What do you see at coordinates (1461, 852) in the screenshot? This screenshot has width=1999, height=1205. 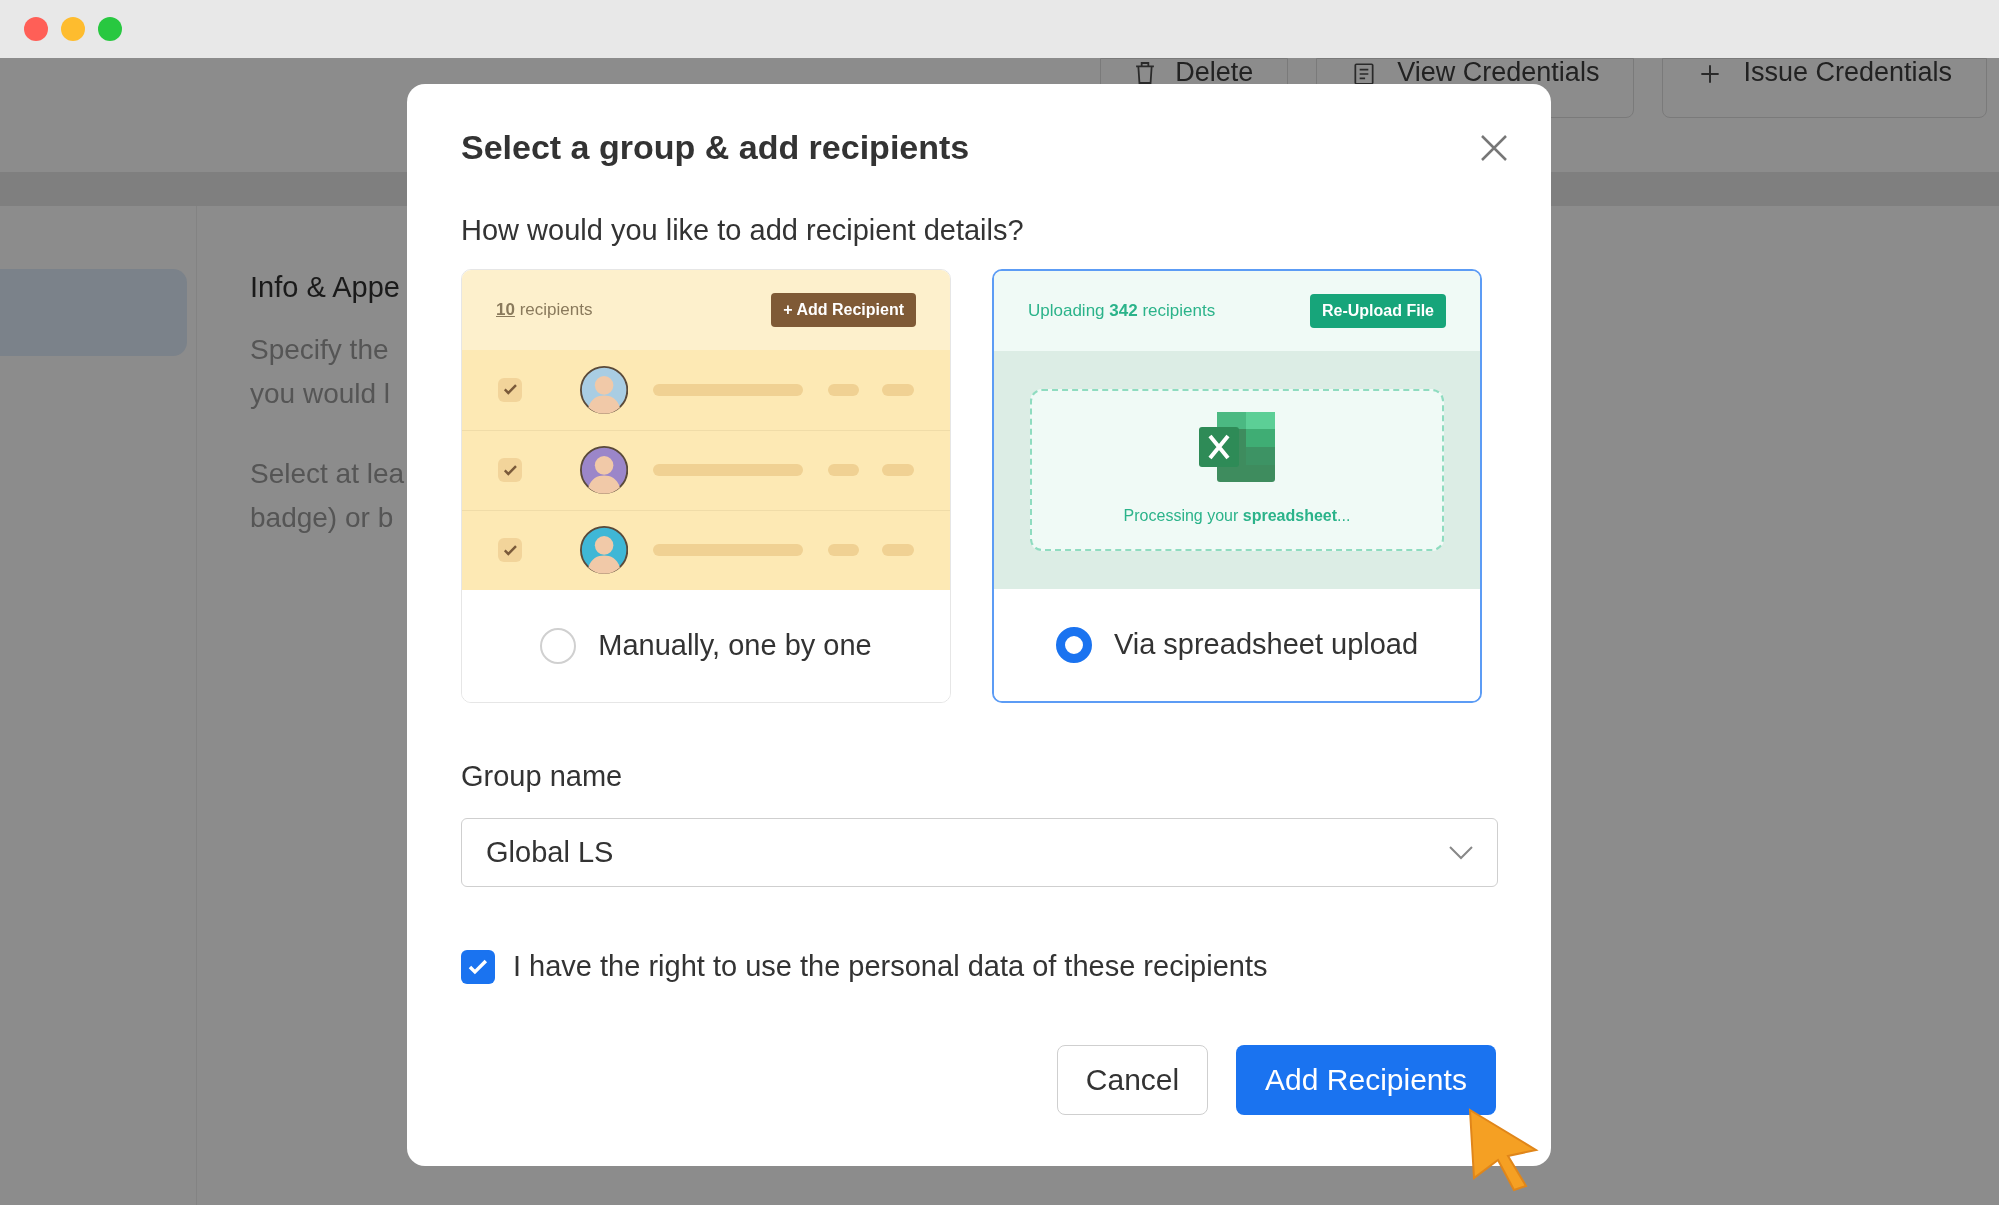 I see `chevron-down-icon` at bounding box center [1461, 852].